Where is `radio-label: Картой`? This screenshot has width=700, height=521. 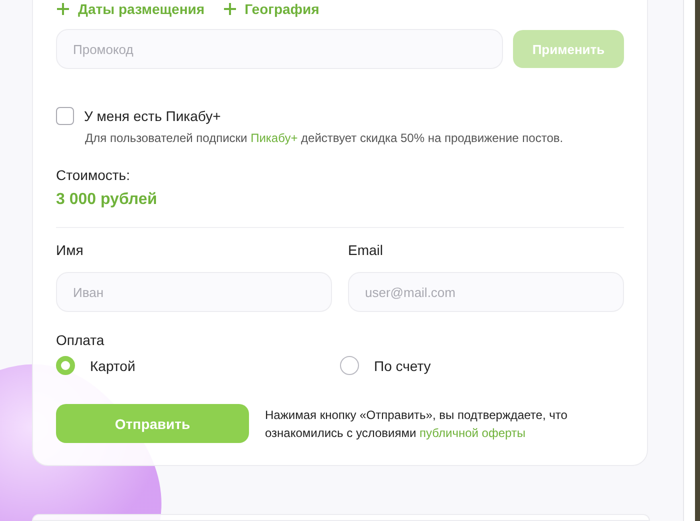 radio-label: Картой is located at coordinates (113, 366).